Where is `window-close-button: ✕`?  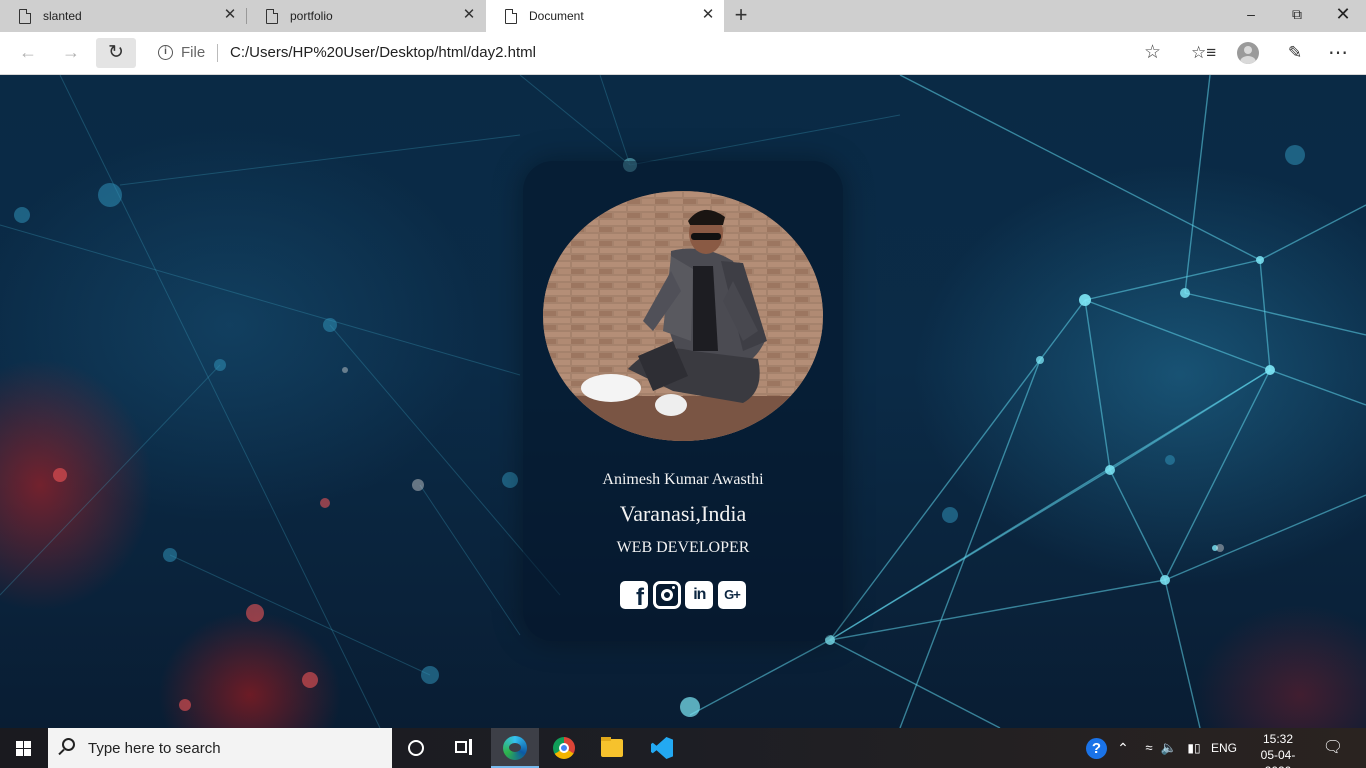 window-close-button: ✕ is located at coordinates (1343, 16).